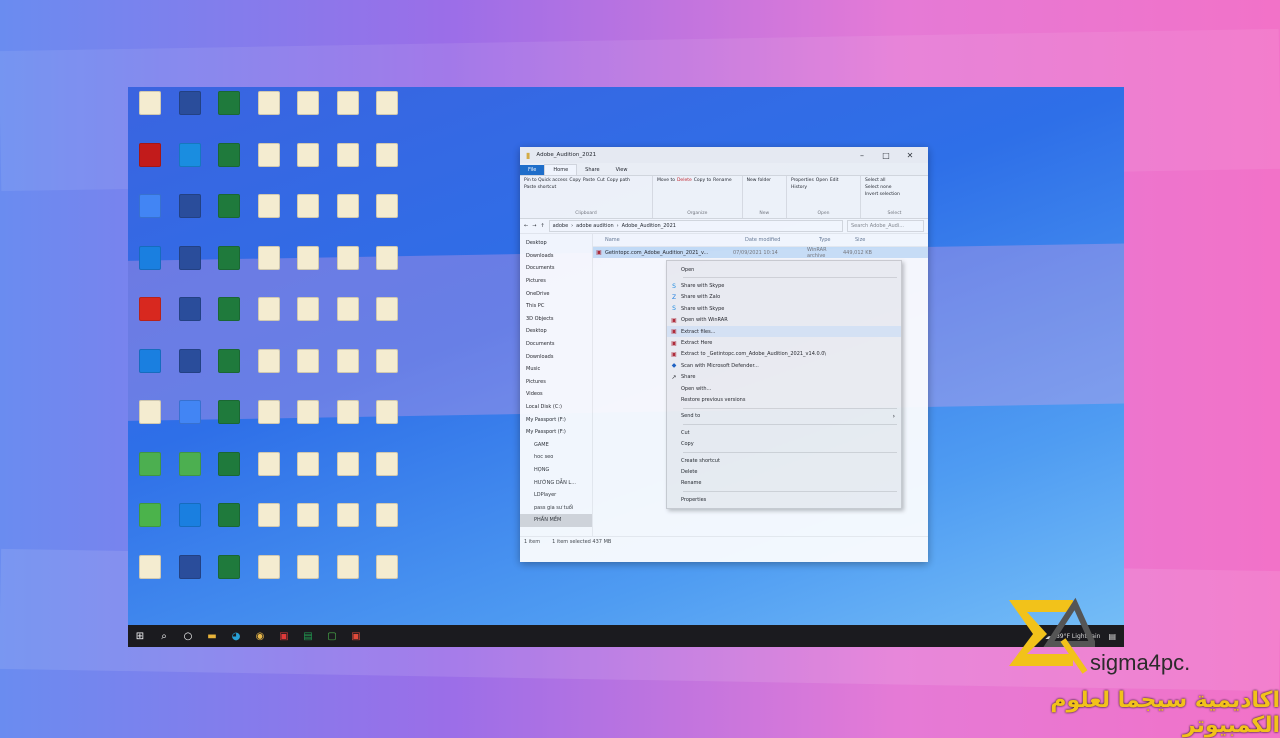  I want to click on tab-home: Home, so click(561, 169).